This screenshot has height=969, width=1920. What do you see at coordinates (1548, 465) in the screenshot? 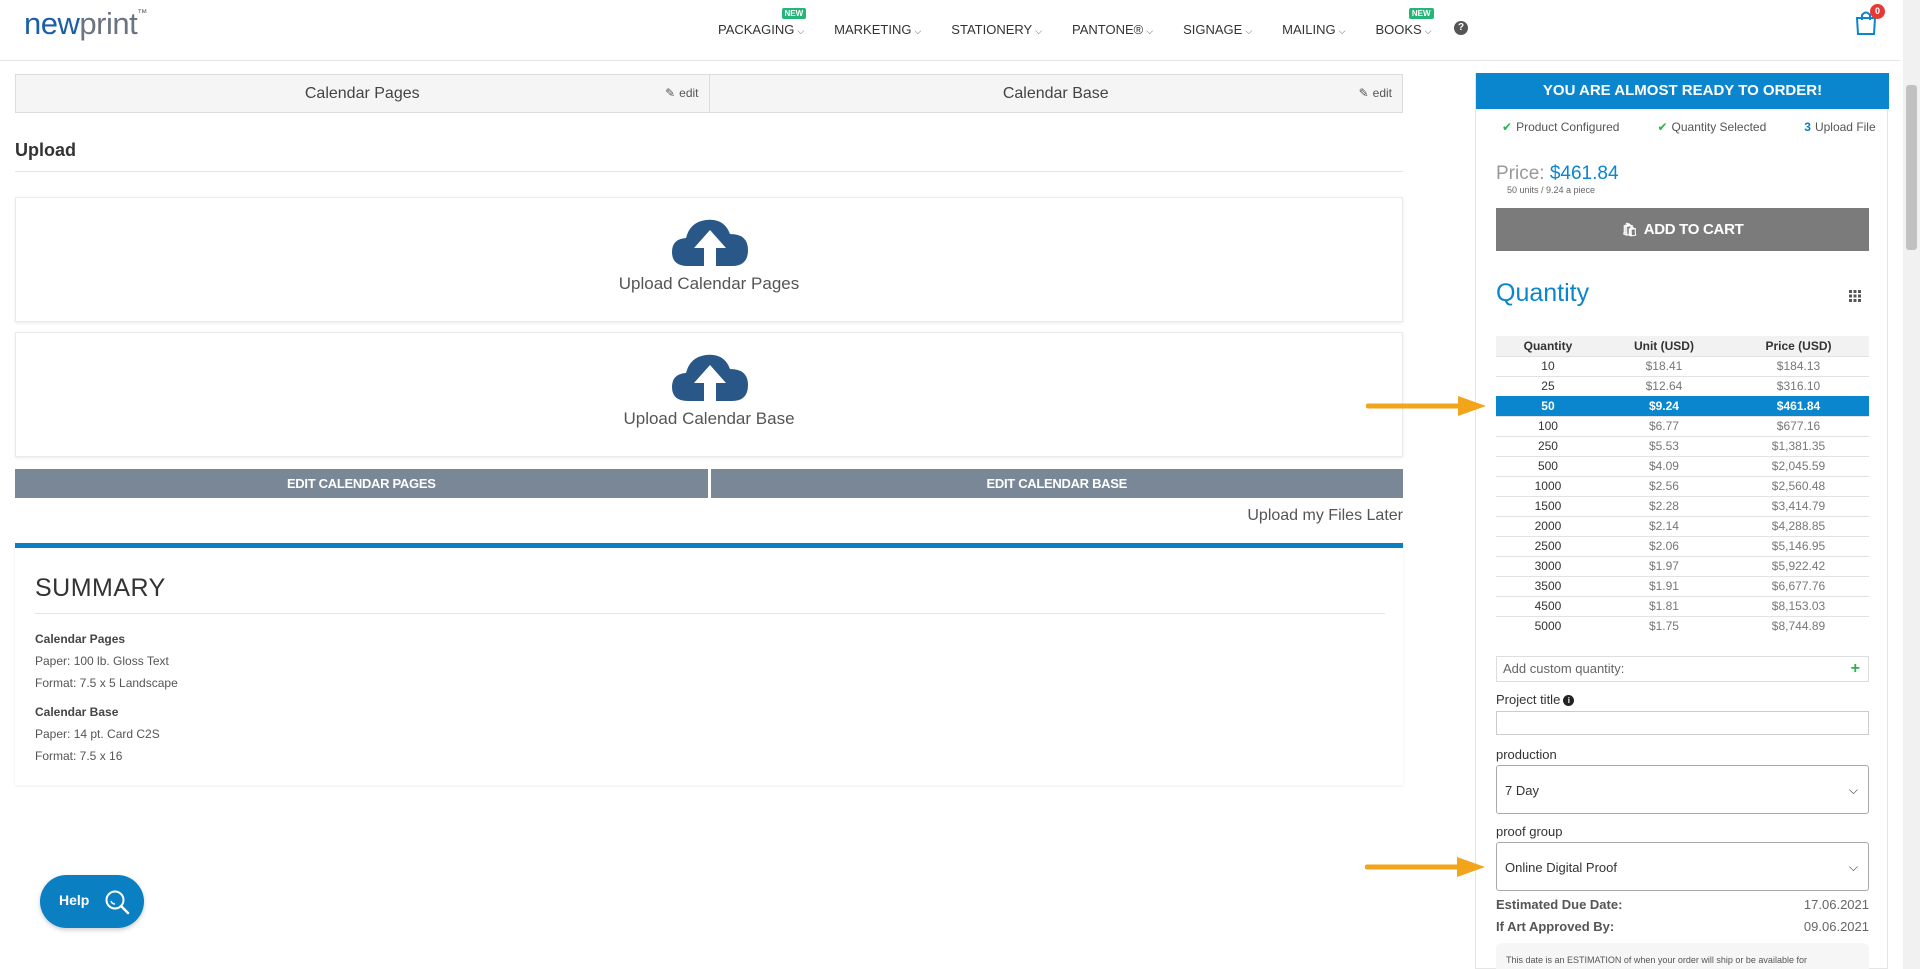
I see `quantity-cell: 500` at bounding box center [1548, 465].